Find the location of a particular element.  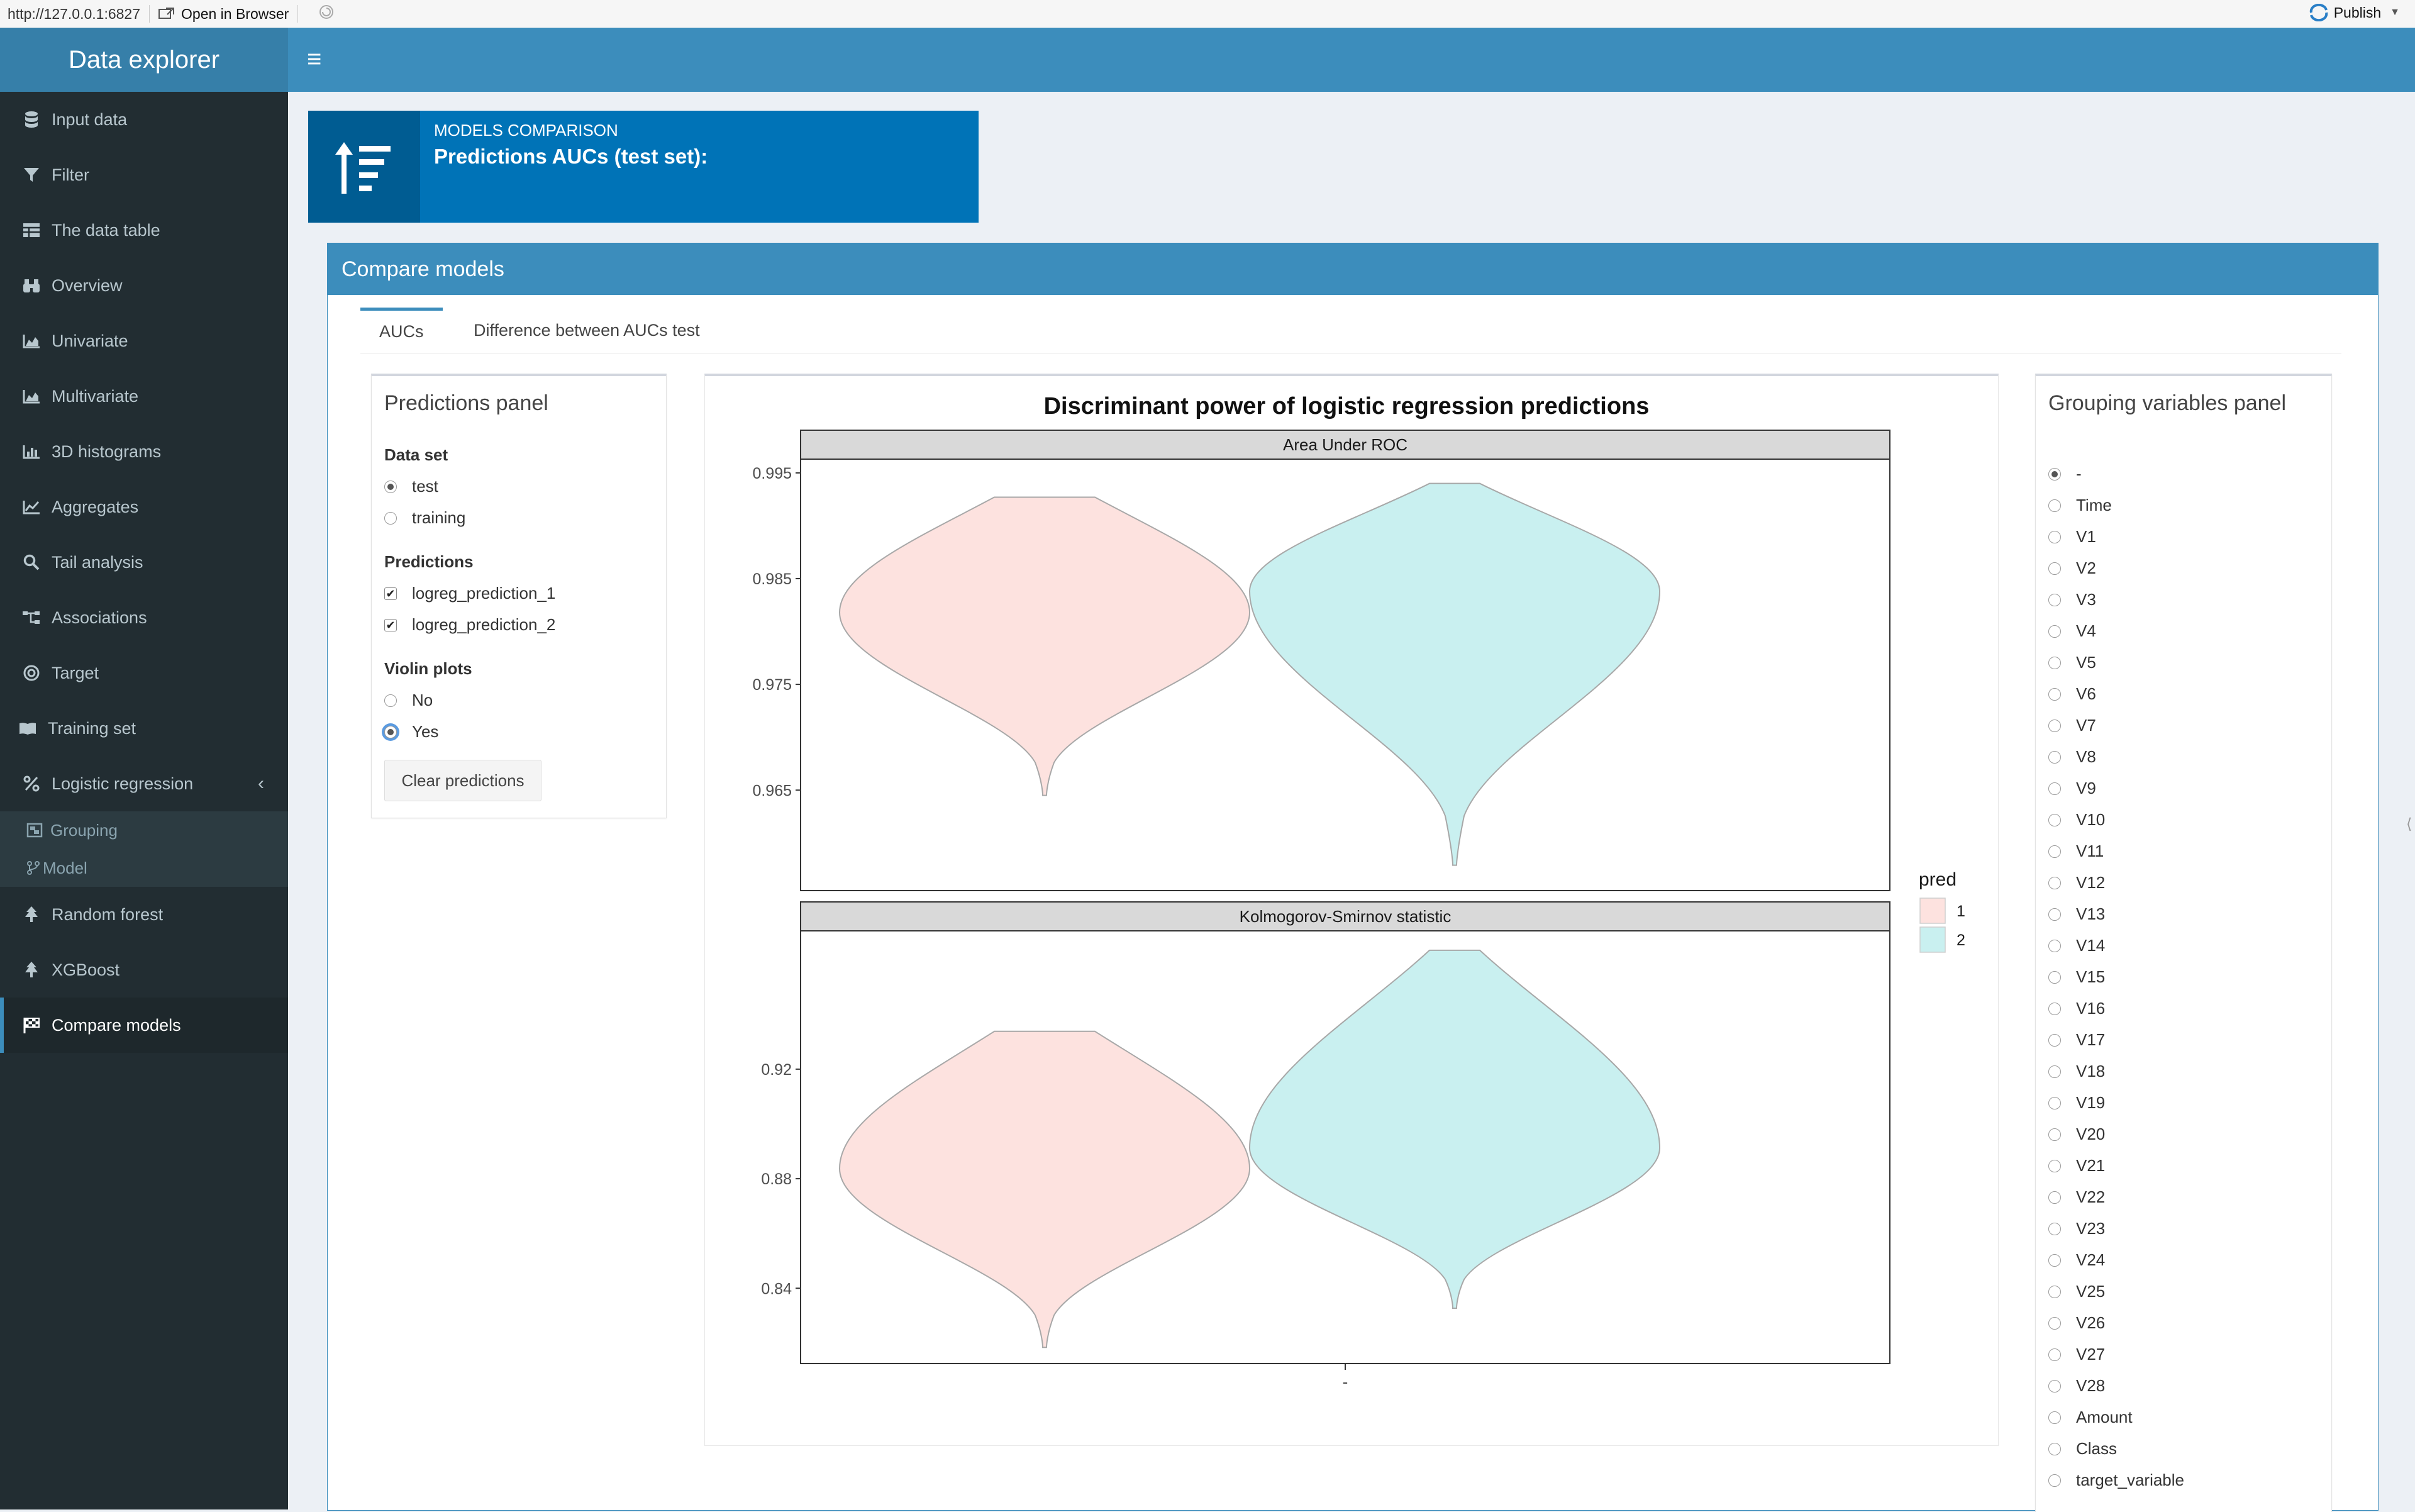

grouping-option: V21 is located at coordinates (2076, 1166).